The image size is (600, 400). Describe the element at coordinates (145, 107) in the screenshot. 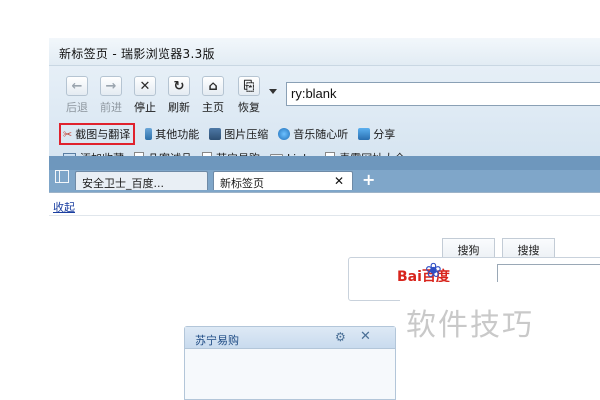

I see `stop-label: 停止` at that location.